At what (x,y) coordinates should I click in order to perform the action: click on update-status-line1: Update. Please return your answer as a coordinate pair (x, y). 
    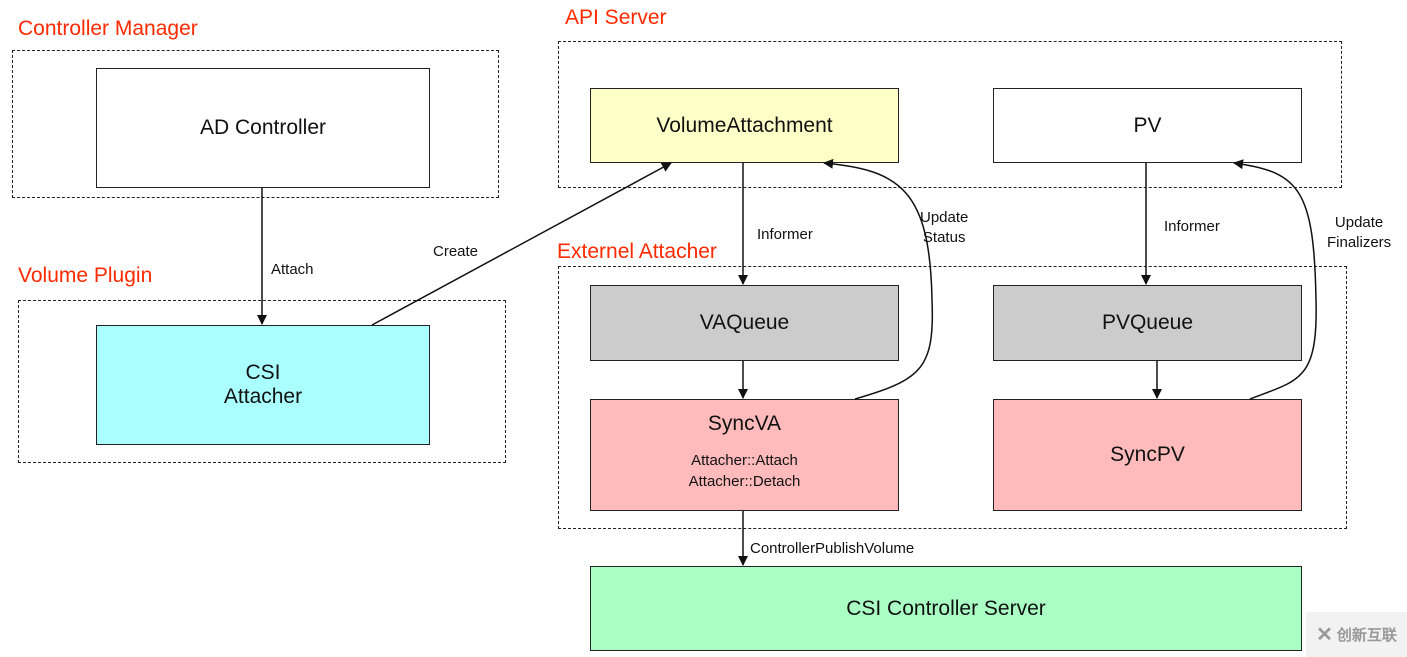
    Looking at the image, I should click on (944, 217).